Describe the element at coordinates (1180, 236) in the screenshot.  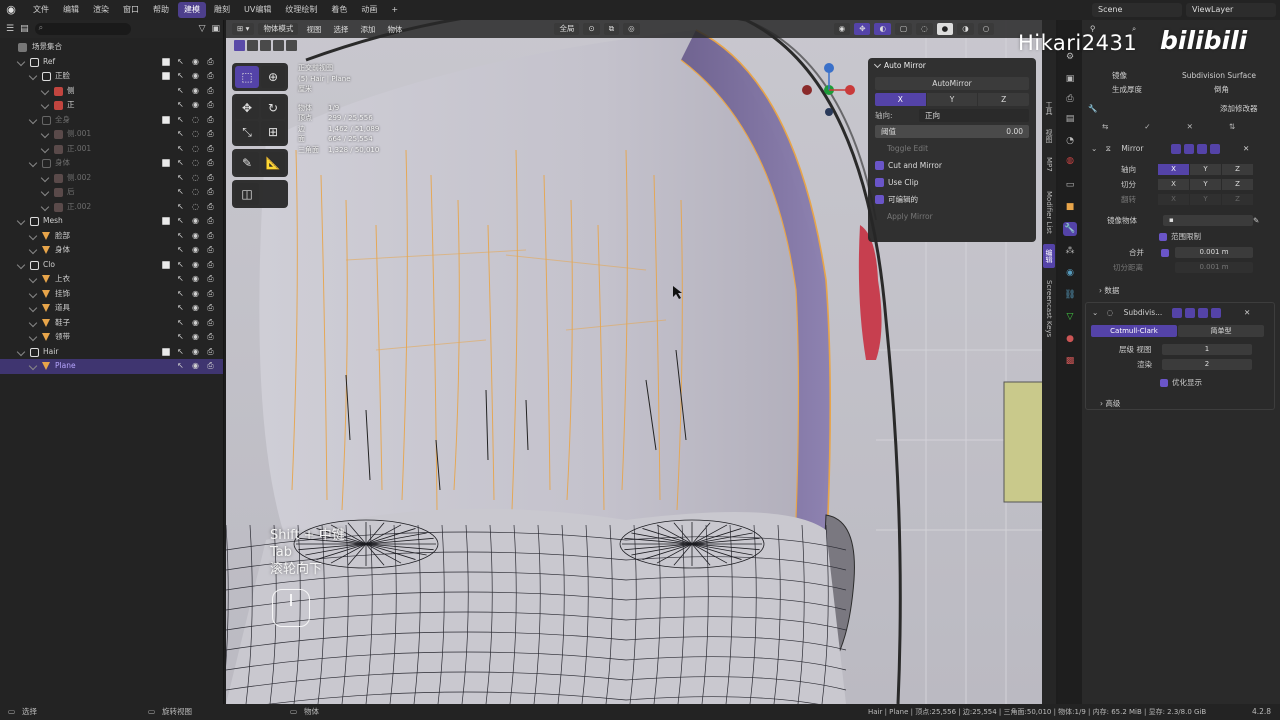
I see `clipping-checkbox: 范围限制` at that location.